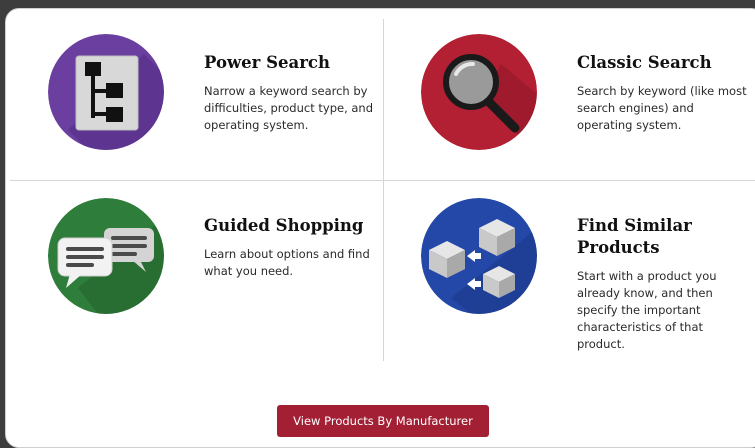  What do you see at coordinates (479, 92) in the screenshot?
I see `magnifying-glass-icon` at bounding box center [479, 92].